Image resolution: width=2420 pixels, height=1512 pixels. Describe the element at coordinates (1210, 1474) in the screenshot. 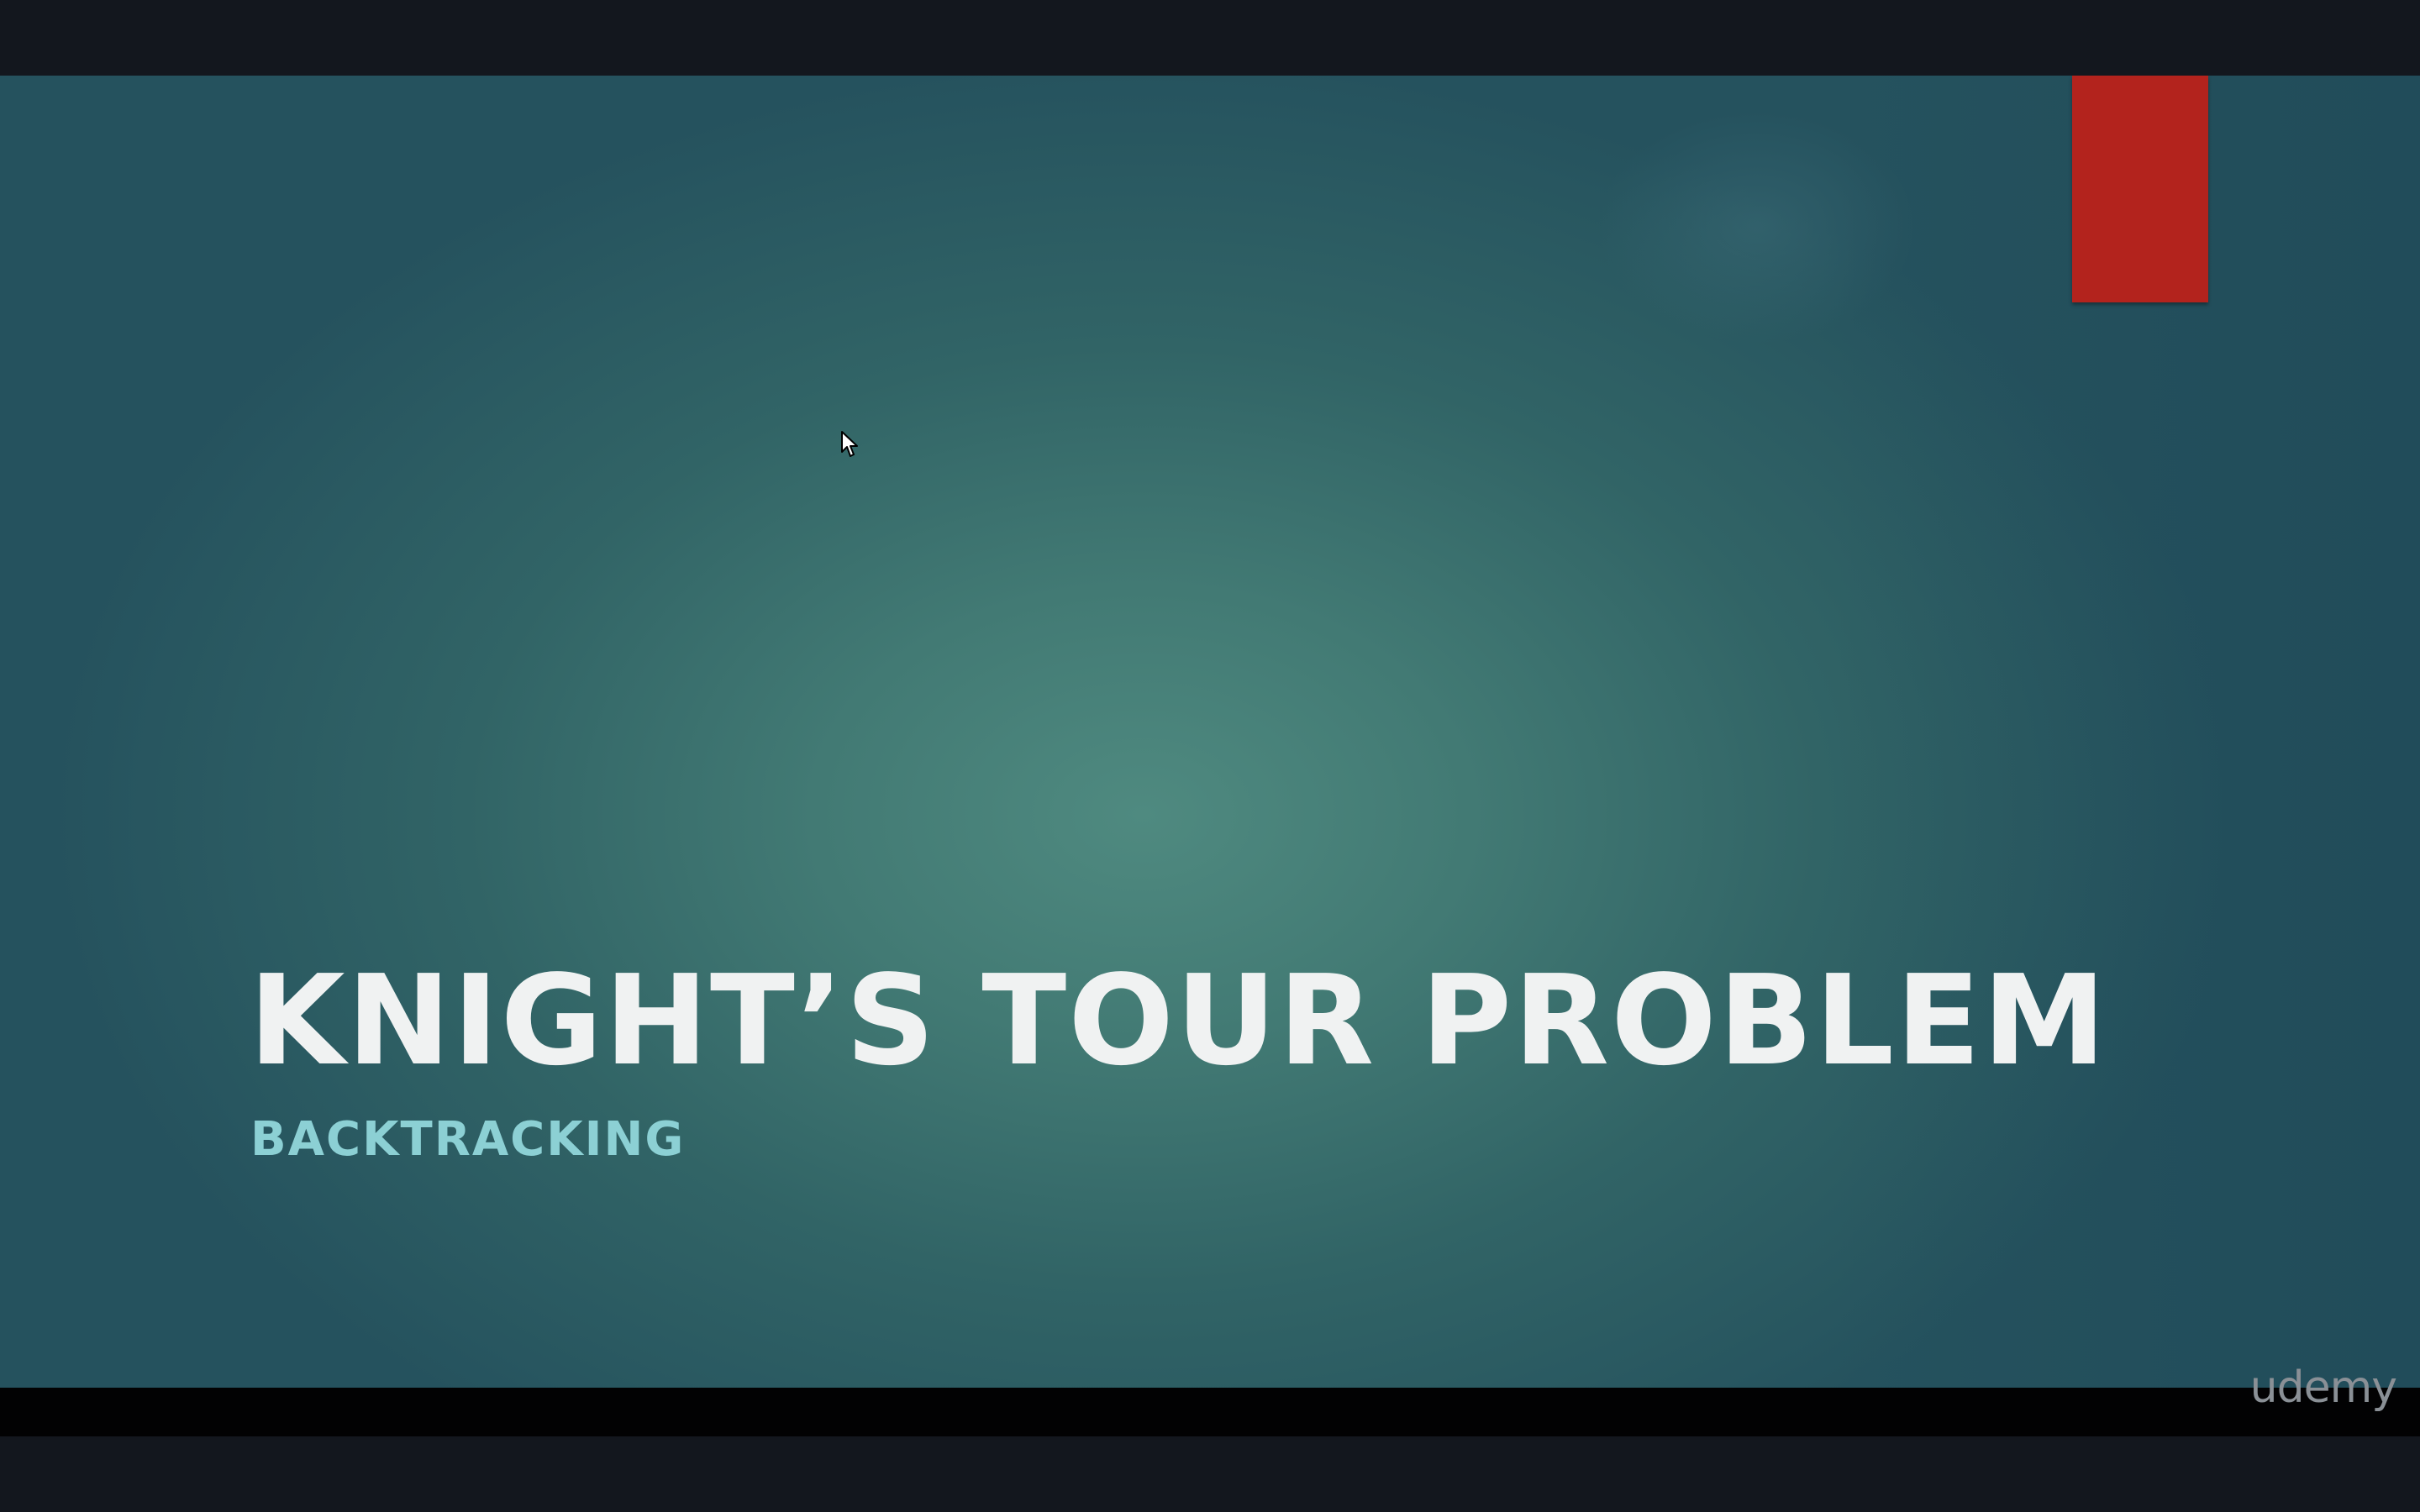

I see `bottom-letterbox` at that location.